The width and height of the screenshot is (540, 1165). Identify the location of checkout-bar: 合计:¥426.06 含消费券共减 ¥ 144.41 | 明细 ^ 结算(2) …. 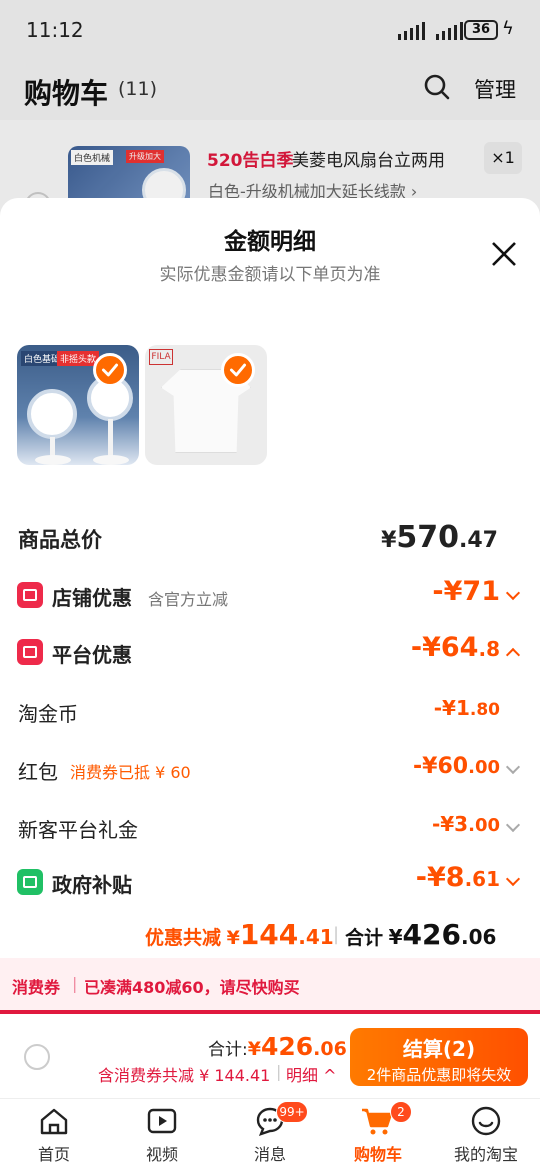
(270, 1056).